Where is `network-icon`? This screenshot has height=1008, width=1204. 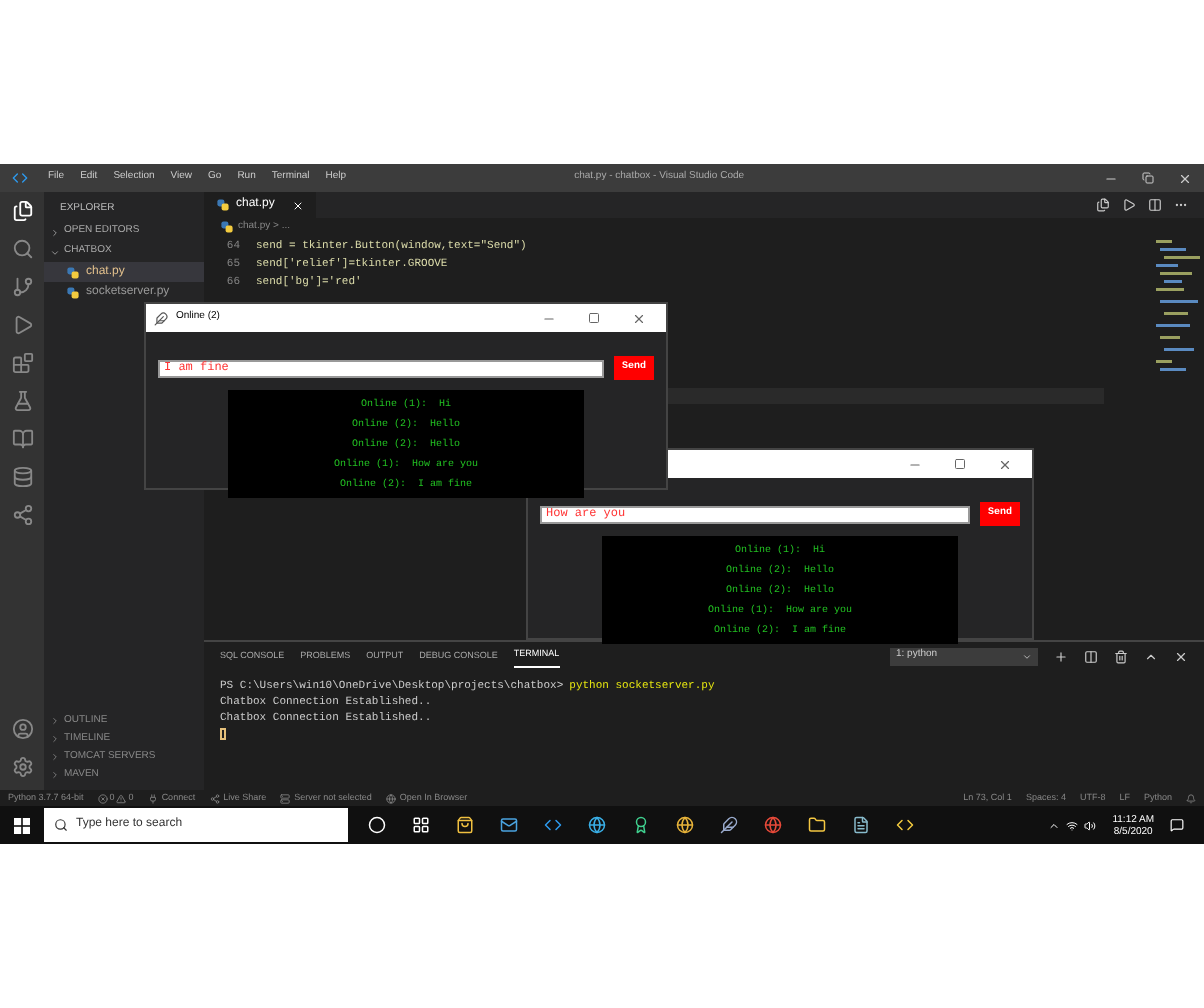 network-icon is located at coordinates (1072, 825).